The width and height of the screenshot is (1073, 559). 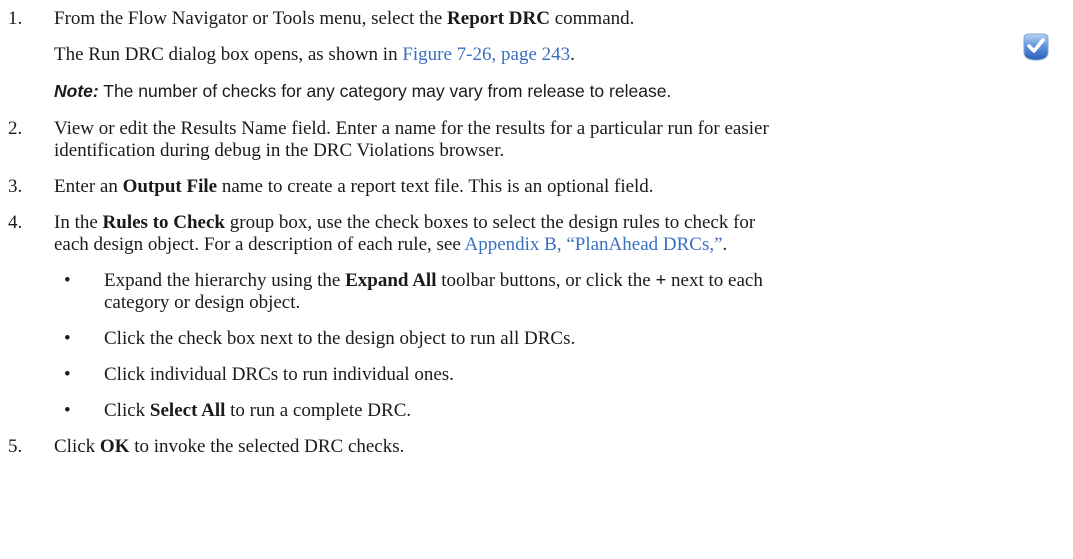 What do you see at coordinates (15, 446) in the screenshot?
I see `step-number: 5.` at bounding box center [15, 446].